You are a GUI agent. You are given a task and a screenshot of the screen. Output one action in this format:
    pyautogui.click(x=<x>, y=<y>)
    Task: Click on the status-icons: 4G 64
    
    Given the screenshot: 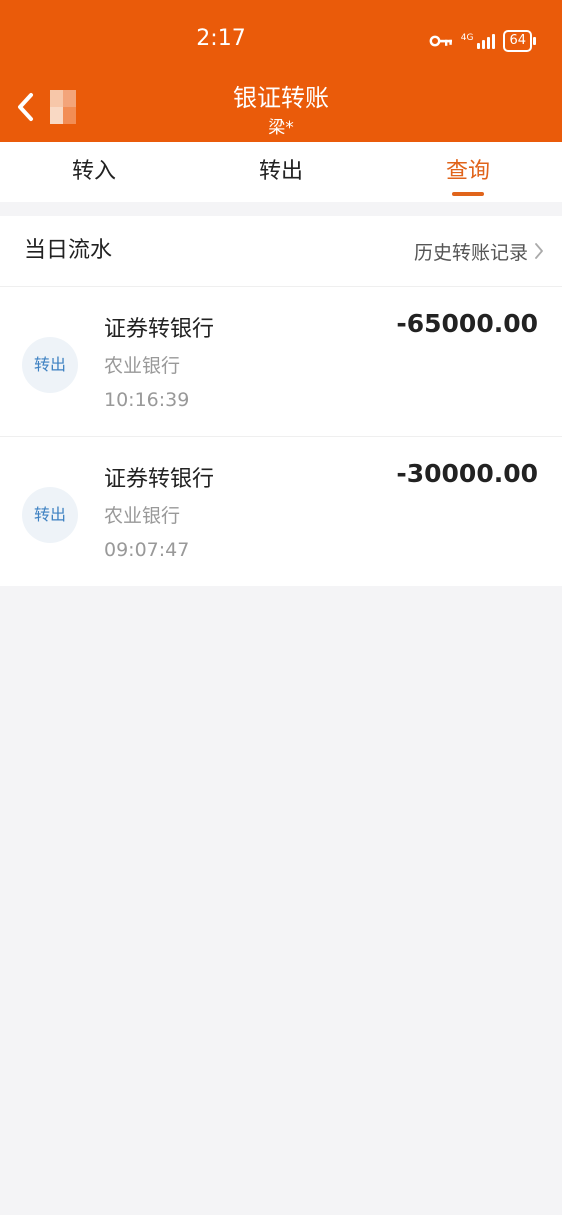 What is the action you would take?
    pyautogui.click(x=482, y=41)
    